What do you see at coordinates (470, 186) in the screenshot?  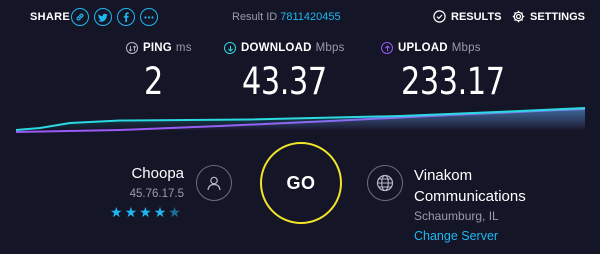 I see `server-name: Vinakom Communications` at bounding box center [470, 186].